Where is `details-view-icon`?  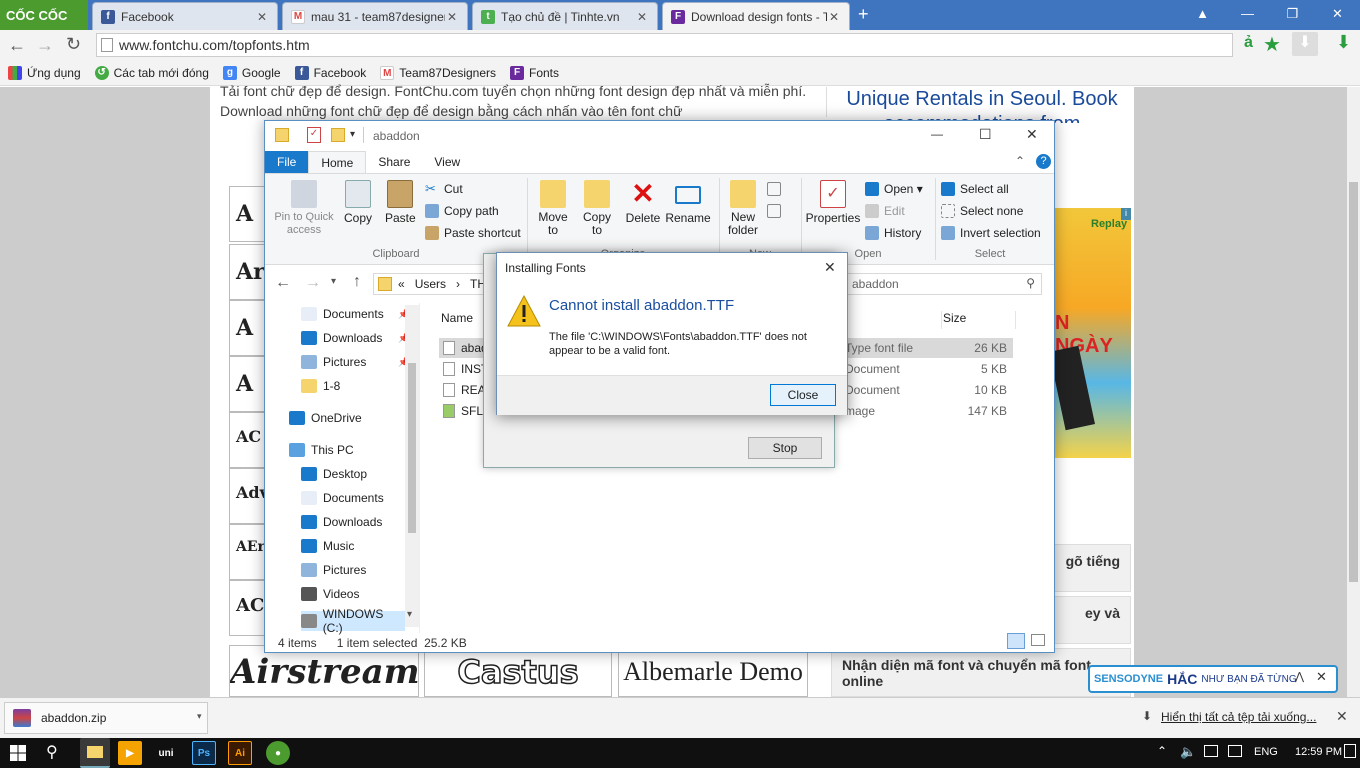
details-view-icon is located at coordinates (1016, 641).